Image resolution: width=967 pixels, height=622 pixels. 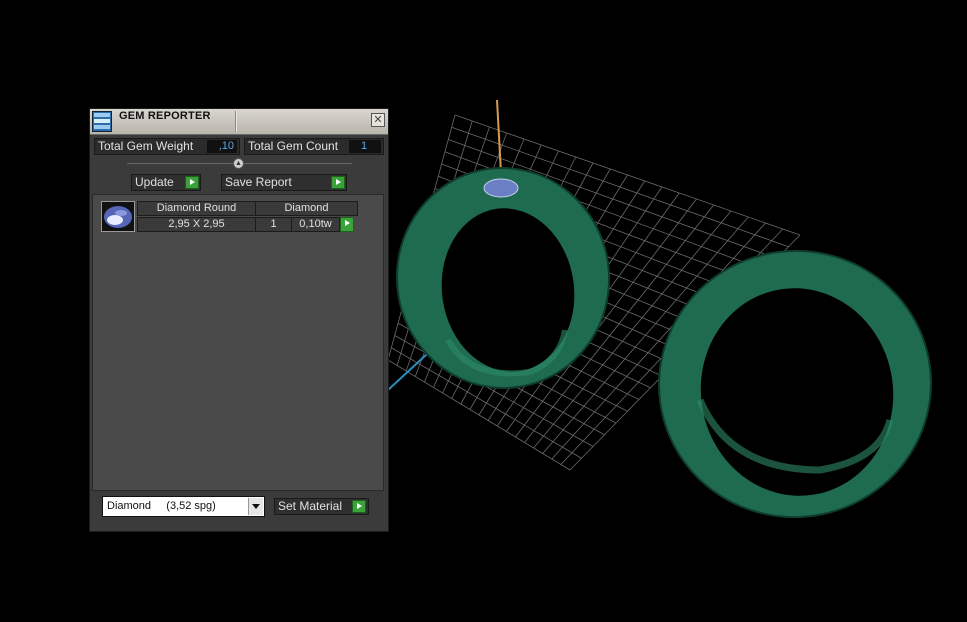 What do you see at coordinates (310, 506) in the screenshot?
I see `set-material-label: Set Material` at bounding box center [310, 506].